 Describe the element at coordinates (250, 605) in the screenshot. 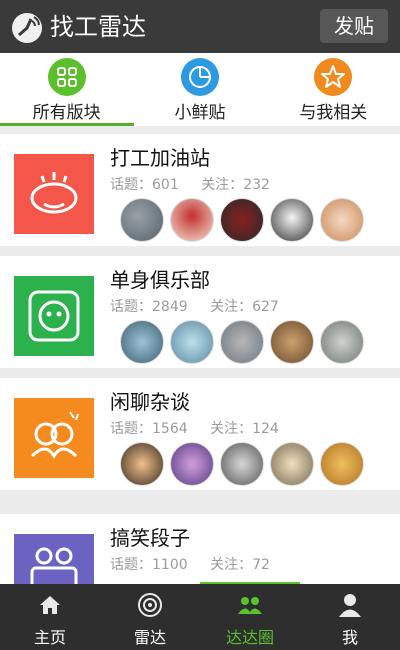

I see `group-icon` at that location.